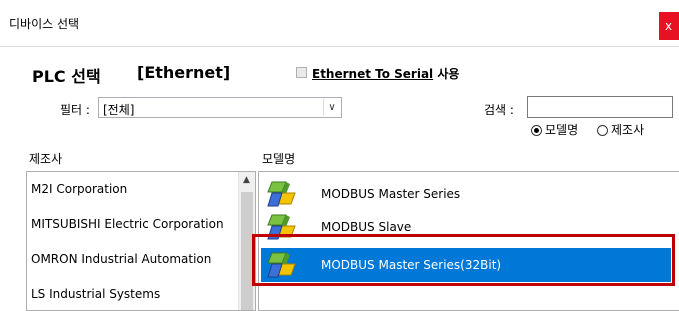  What do you see at coordinates (246, 180) in the screenshot?
I see `scroll-up-icon: ▲` at bounding box center [246, 180].